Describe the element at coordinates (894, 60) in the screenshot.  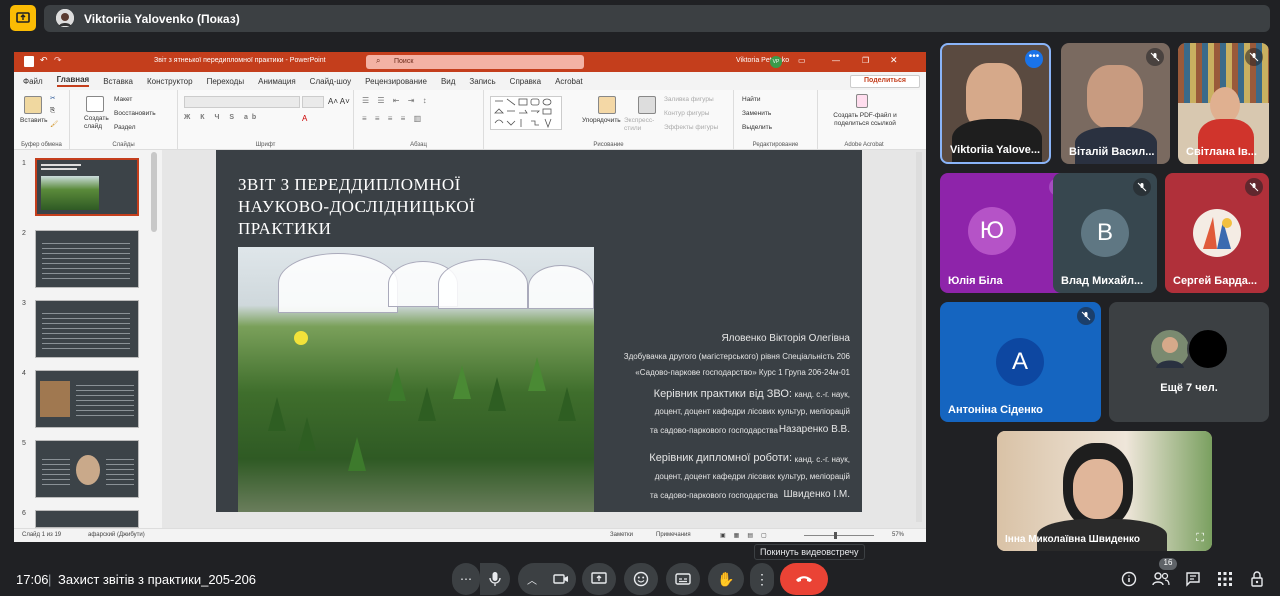
I see `close-icon: ✕` at that location.